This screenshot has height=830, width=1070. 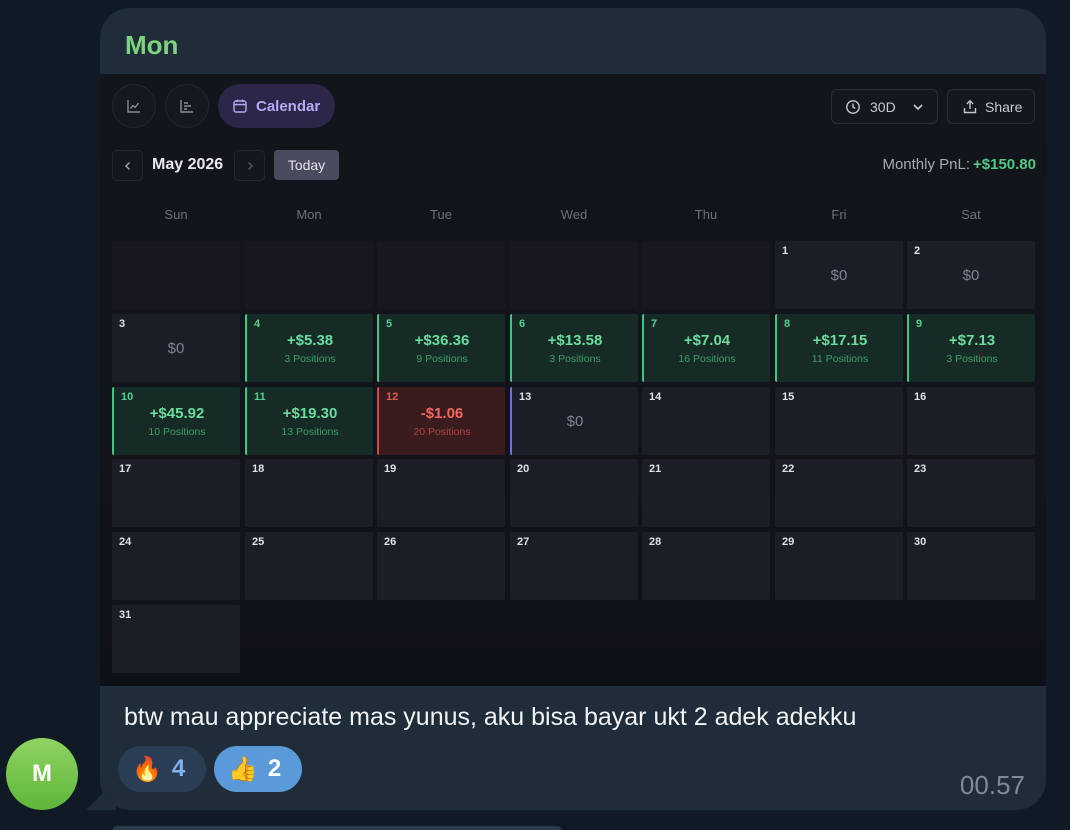 I want to click on calendar-day-25: 25, so click(x=309, y=566).